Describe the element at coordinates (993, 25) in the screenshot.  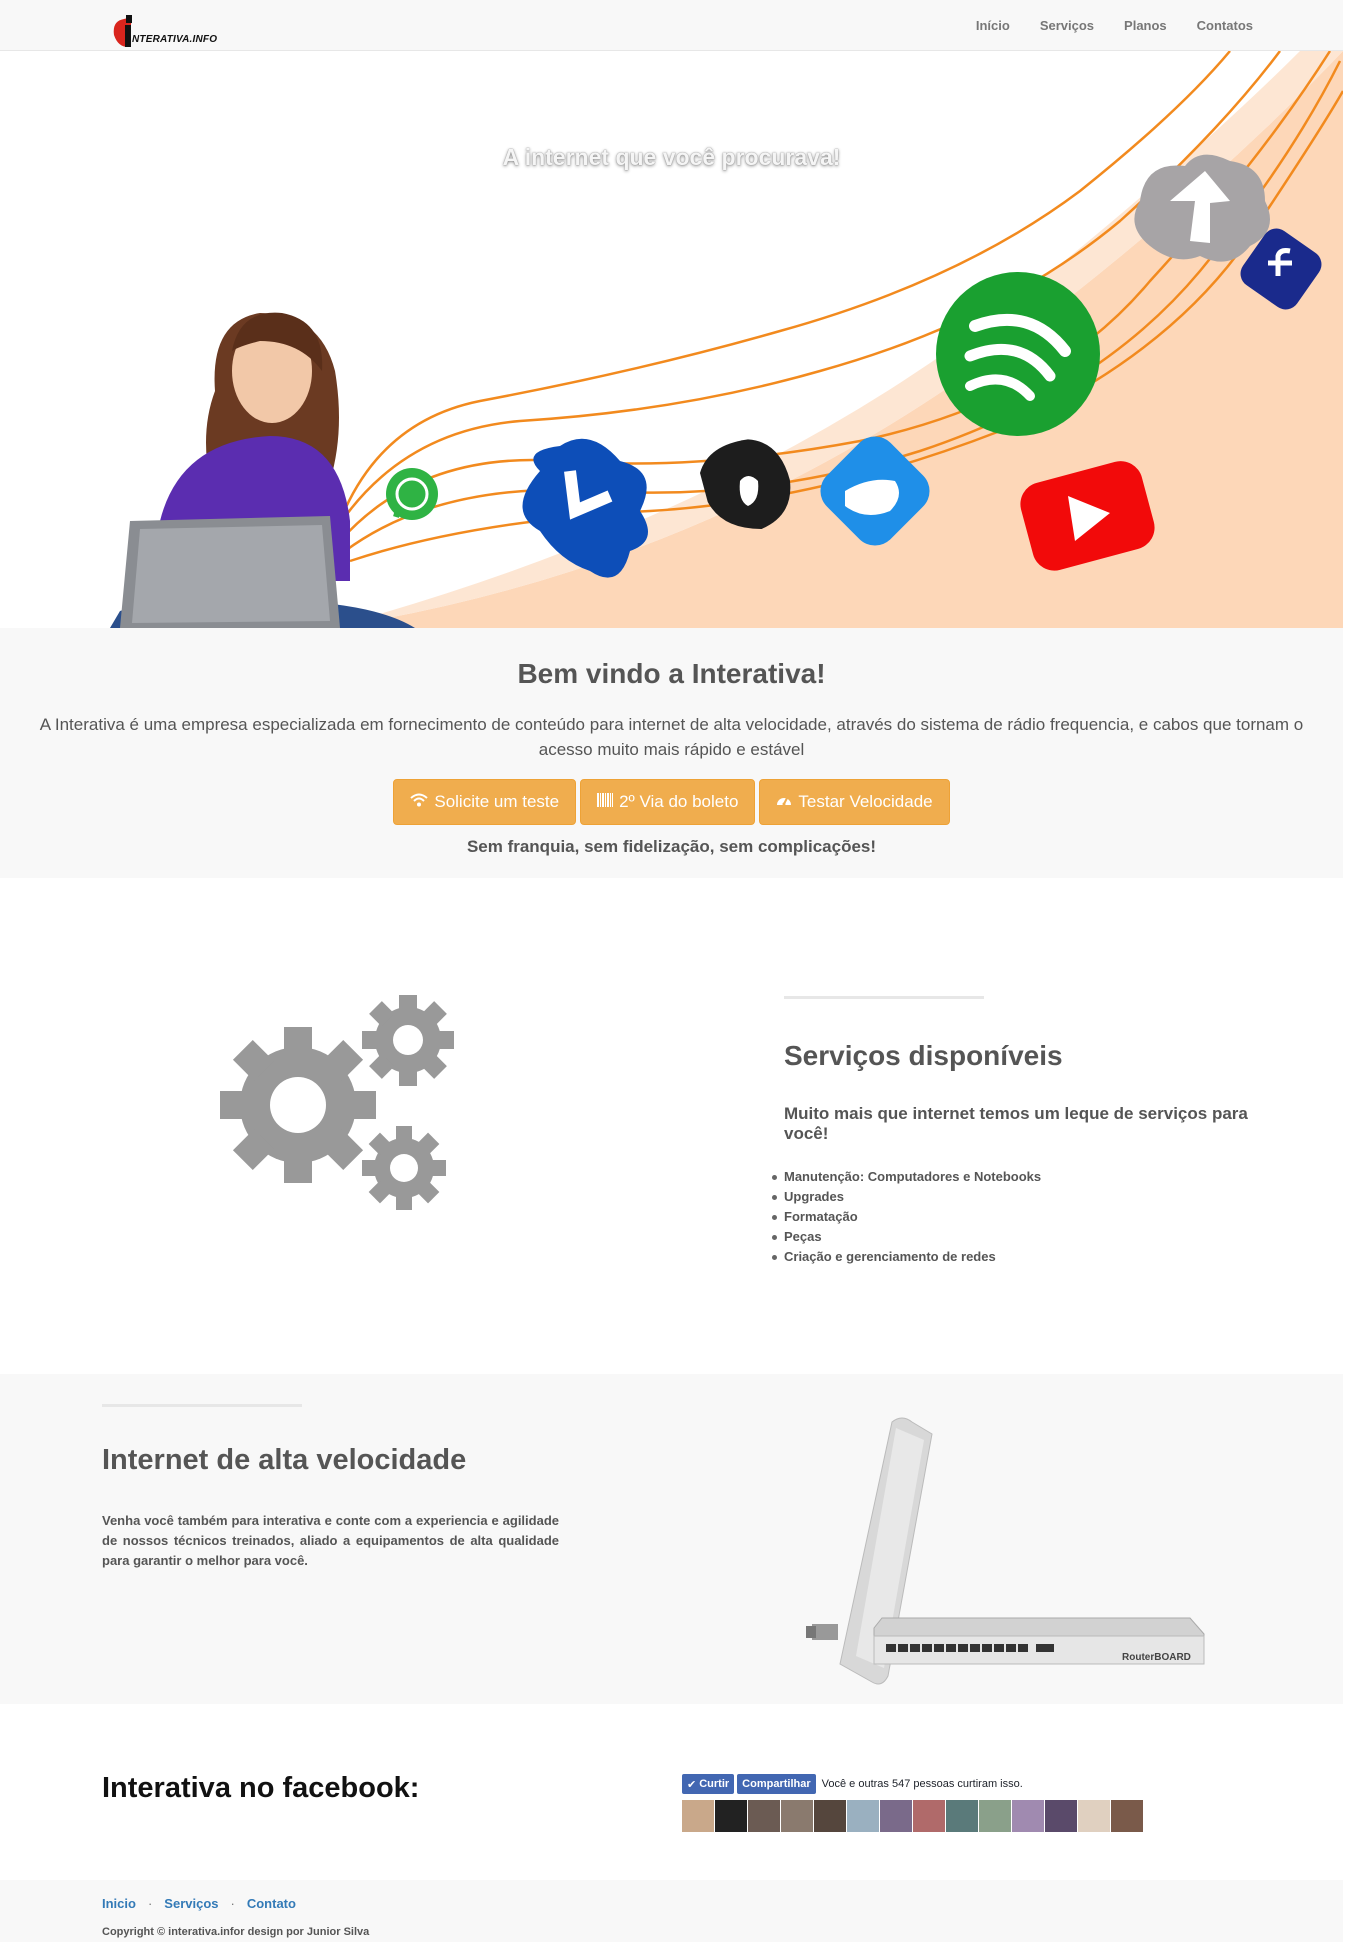
I see `nav-item-inicio: Início` at that location.